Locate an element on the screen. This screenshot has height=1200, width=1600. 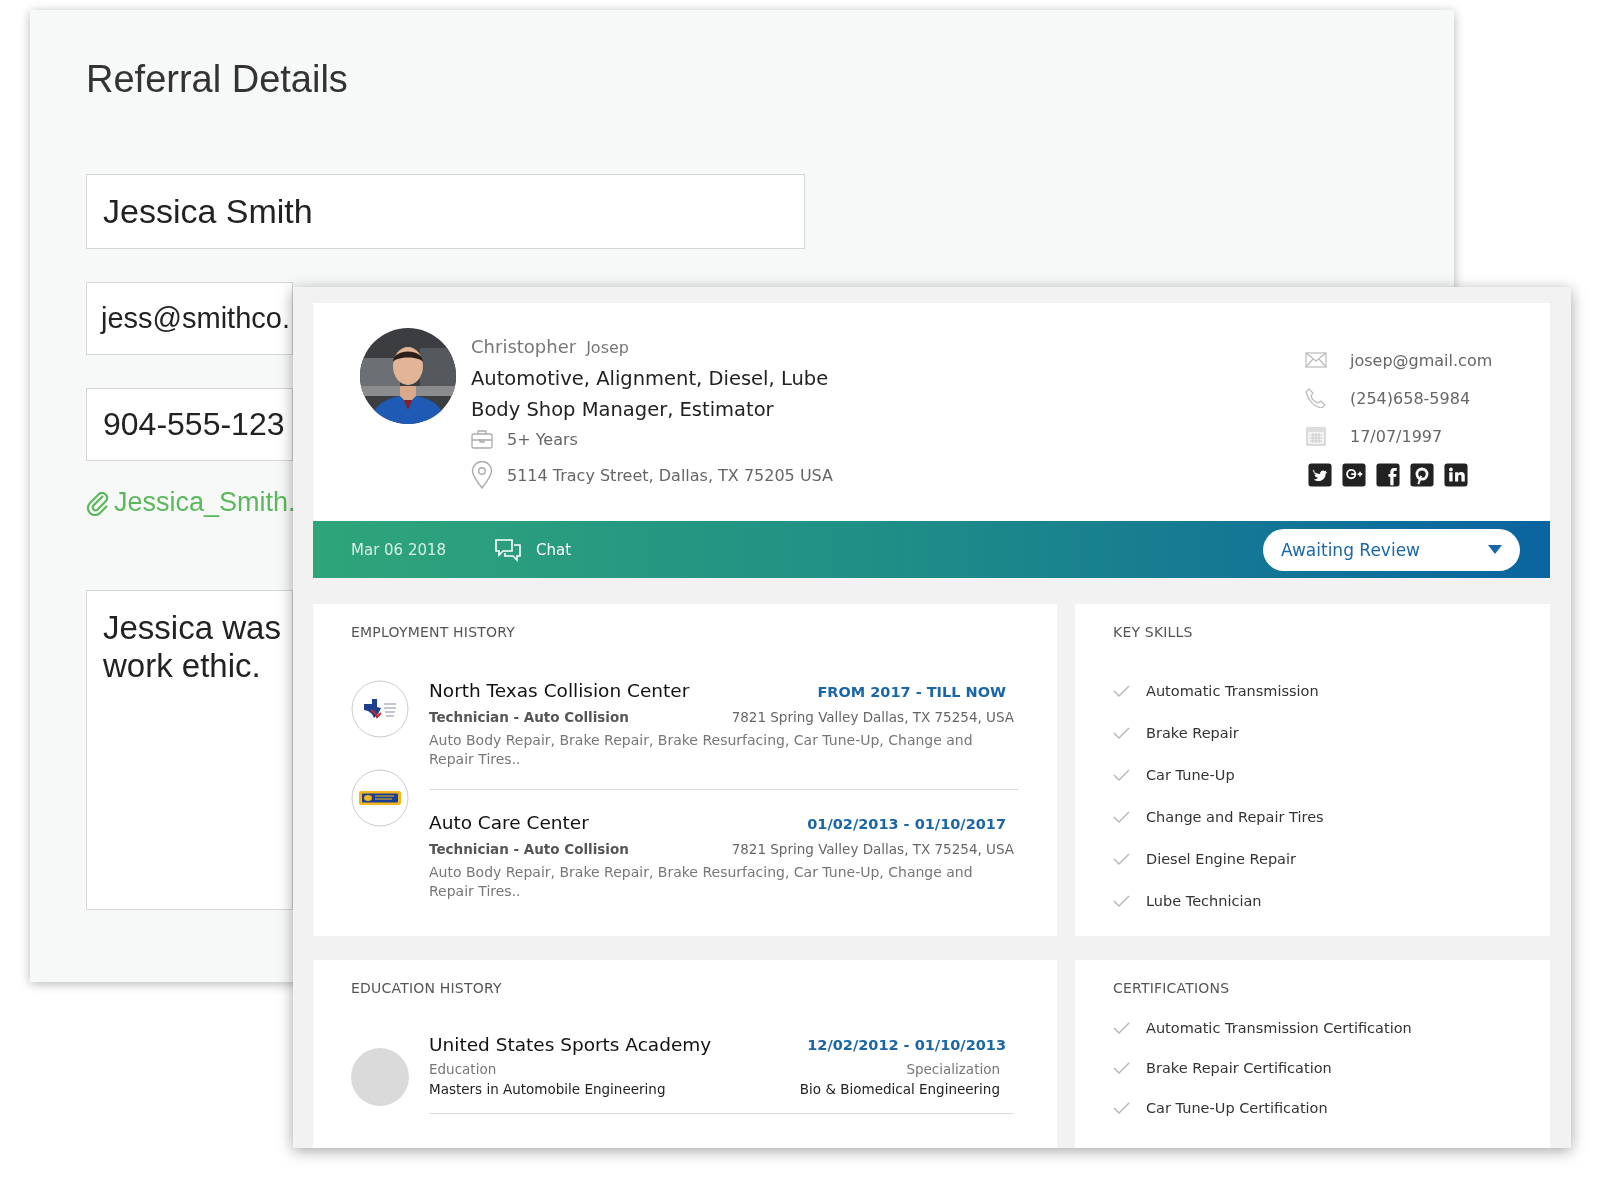
location-pin-icon is located at coordinates (482, 475).